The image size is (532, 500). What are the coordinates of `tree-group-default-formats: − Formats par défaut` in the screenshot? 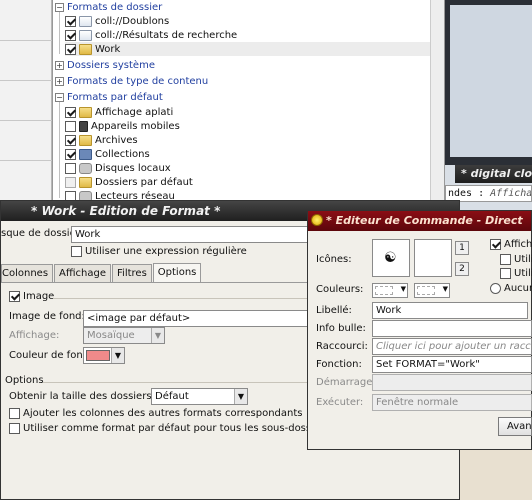 It's located at (109, 97).